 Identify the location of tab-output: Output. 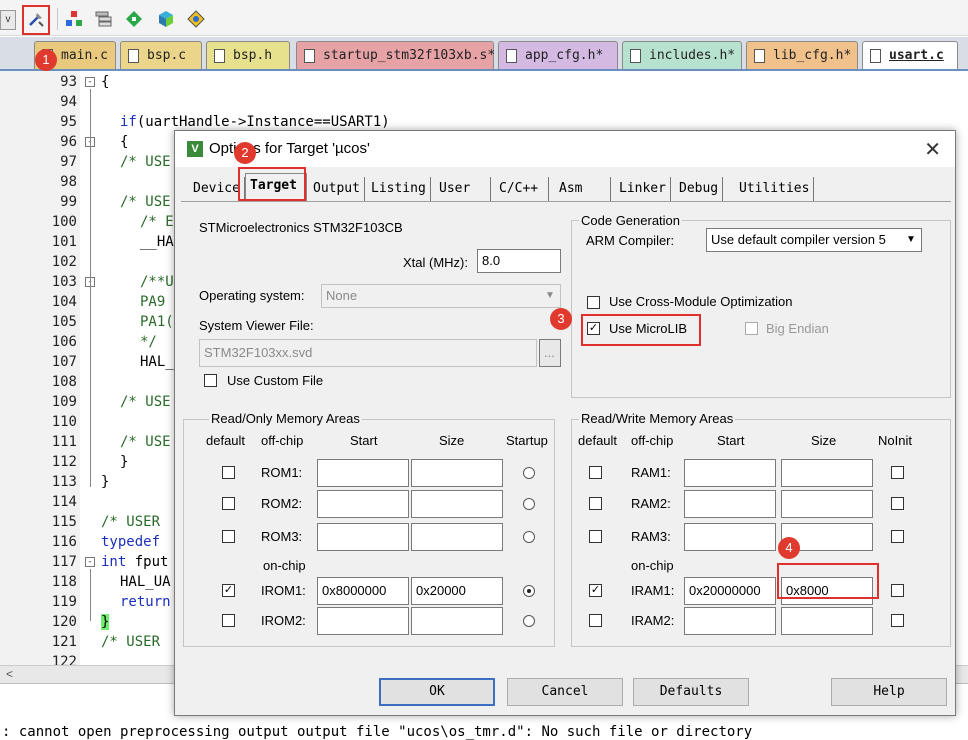
(337, 189).